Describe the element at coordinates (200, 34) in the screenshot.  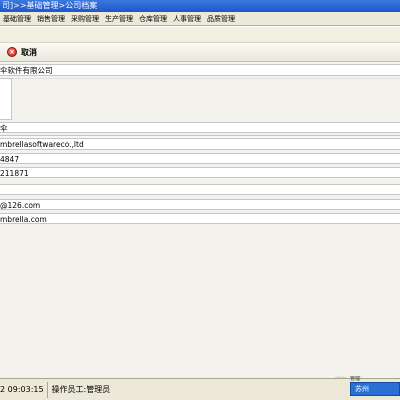
I see `panel-header-strip` at that location.